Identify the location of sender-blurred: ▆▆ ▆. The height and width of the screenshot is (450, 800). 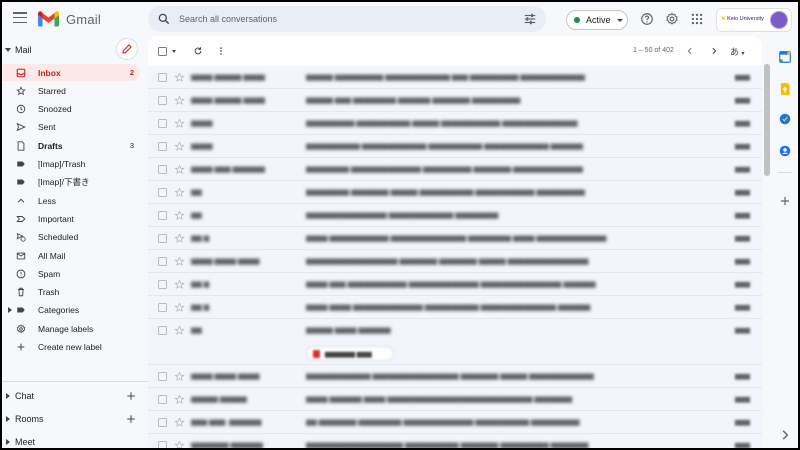
(200, 307).